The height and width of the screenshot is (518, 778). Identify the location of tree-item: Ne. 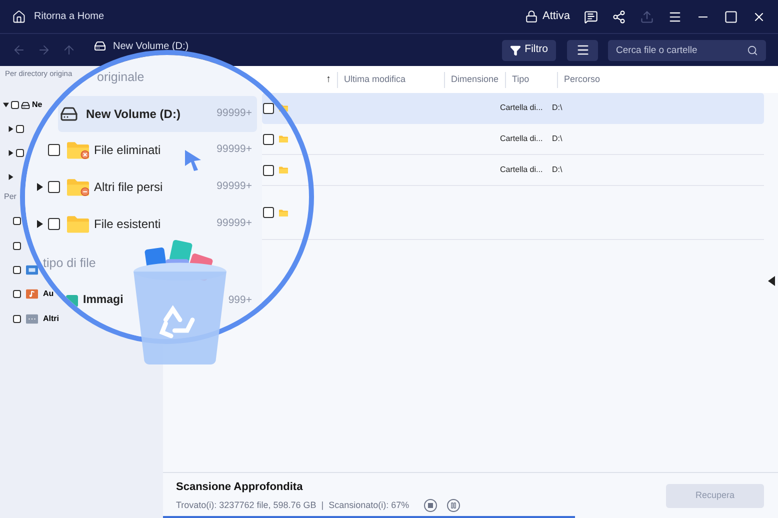
(37, 105).